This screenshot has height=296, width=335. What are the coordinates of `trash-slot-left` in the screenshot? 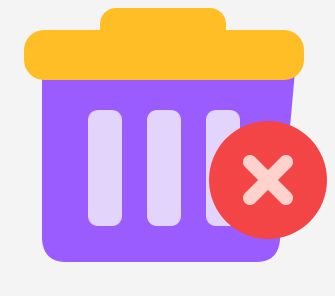 It's located at (105, 168).